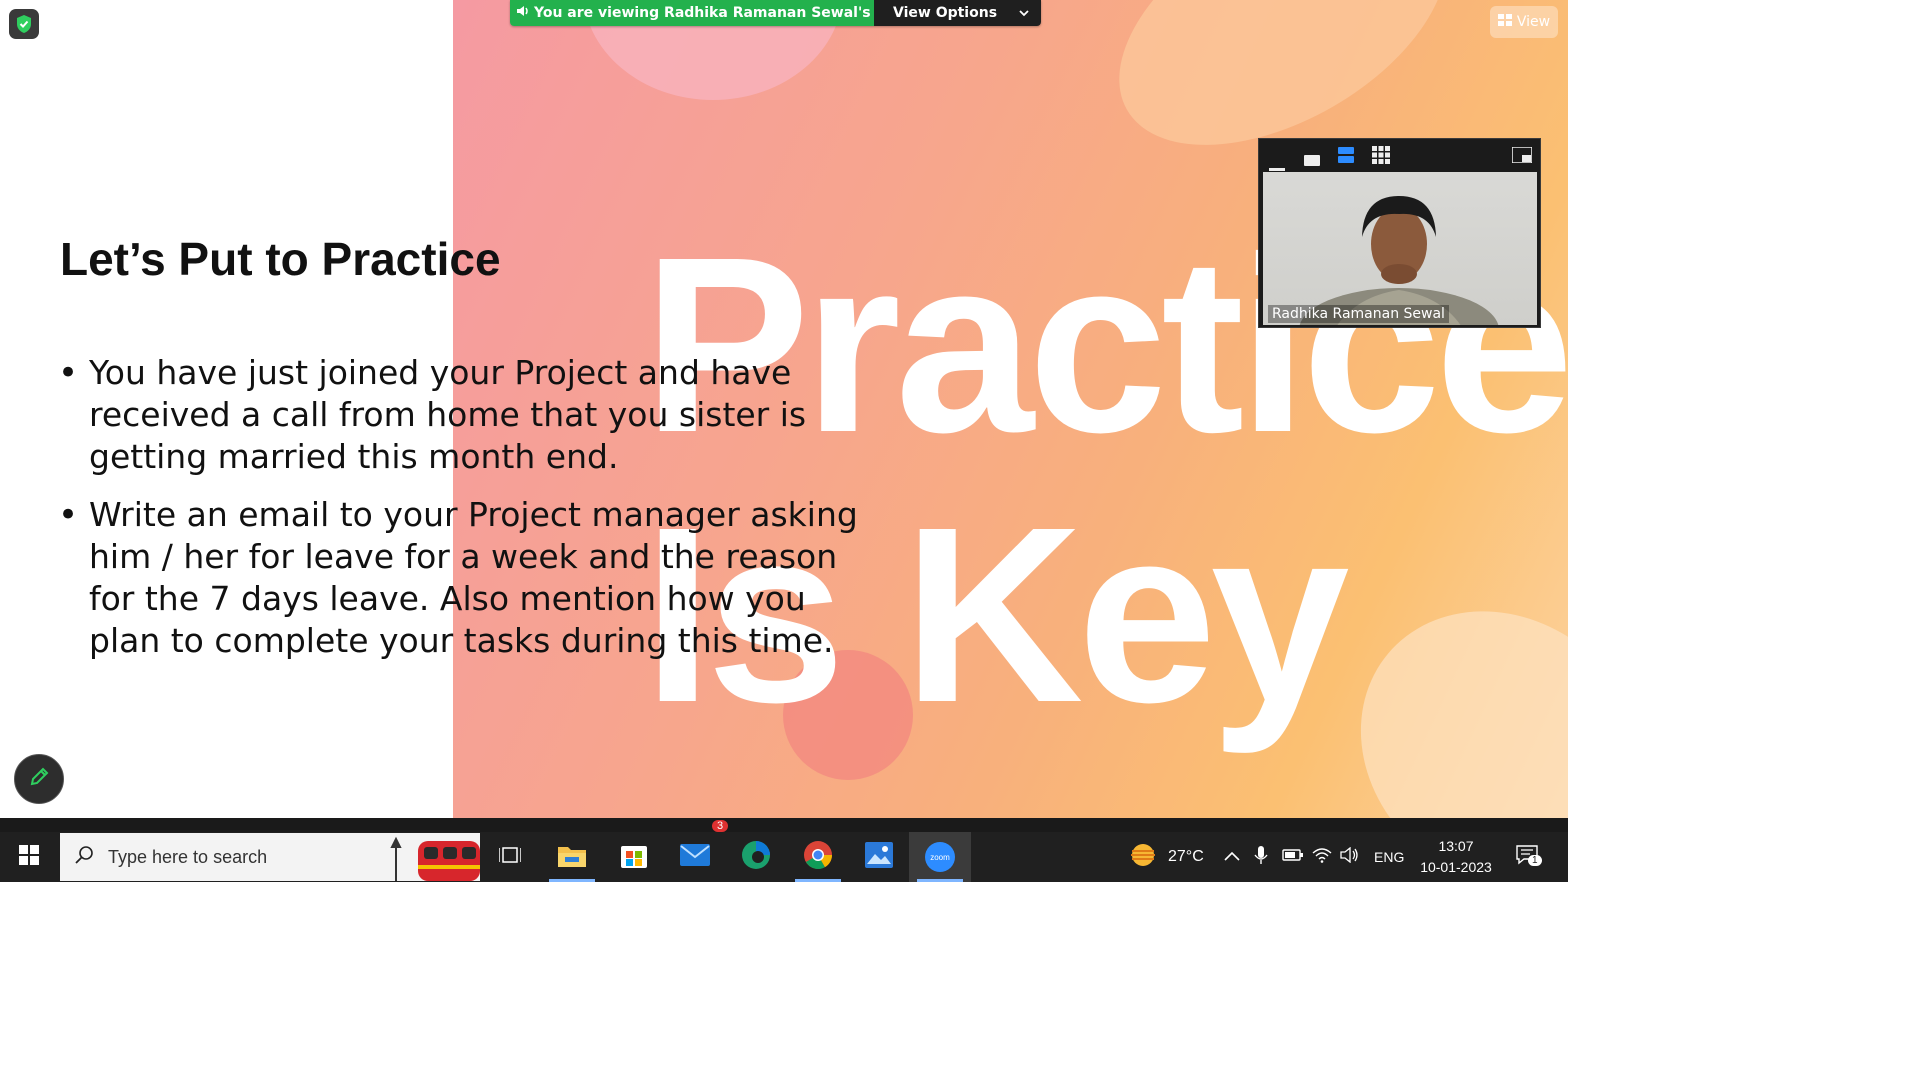  What do you see at coordinates (1456, 846) in the screenshot?
I see `clock-time: 13:07` at bounding box center [1456, 846].